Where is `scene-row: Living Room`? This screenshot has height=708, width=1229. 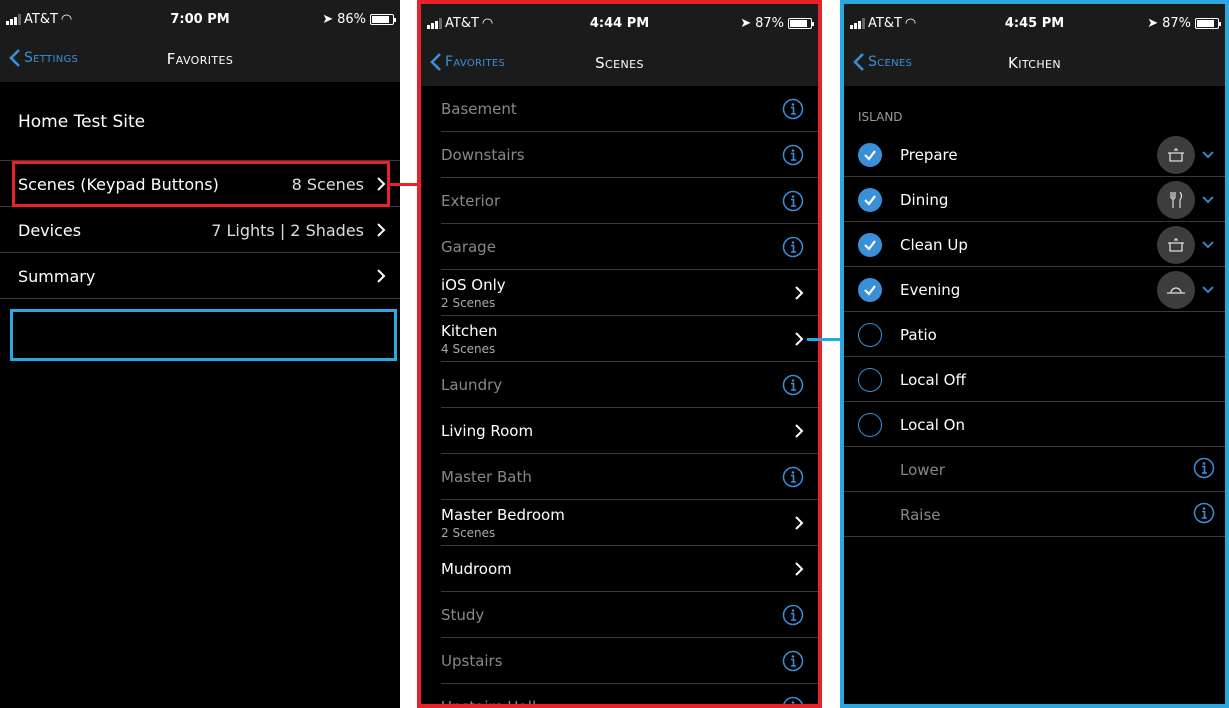
scene-row: Living Room is located at coordinates (619, 431).